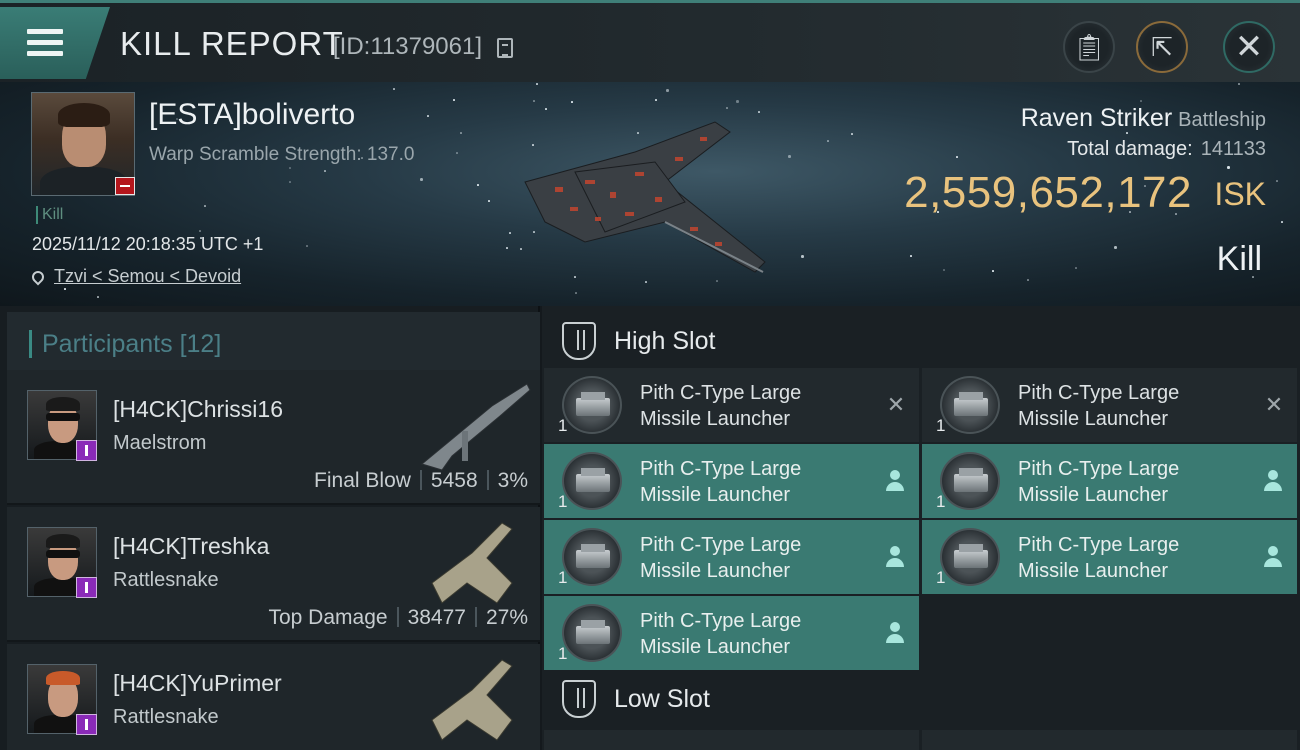  What do you see at coordinates (1162, 47) in the screenshot?
I see `share-button: ⇱` at bounding box center [1162, 47].